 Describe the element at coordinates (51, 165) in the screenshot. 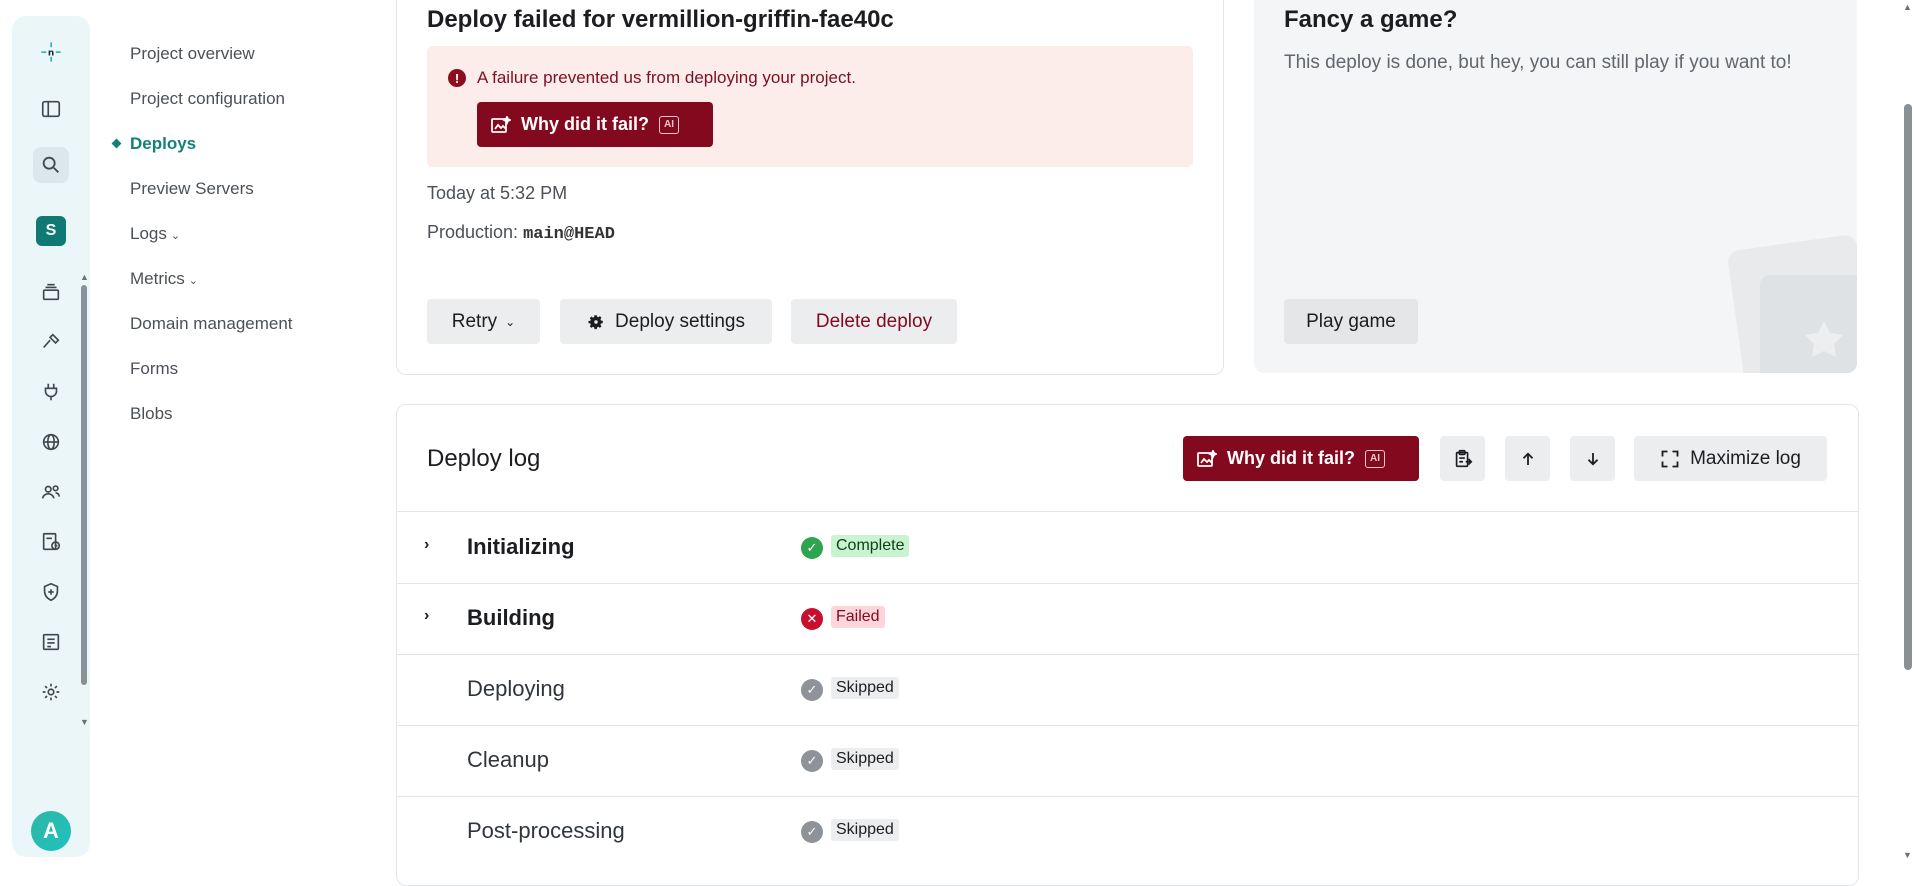

I see `search-icon` at that location.